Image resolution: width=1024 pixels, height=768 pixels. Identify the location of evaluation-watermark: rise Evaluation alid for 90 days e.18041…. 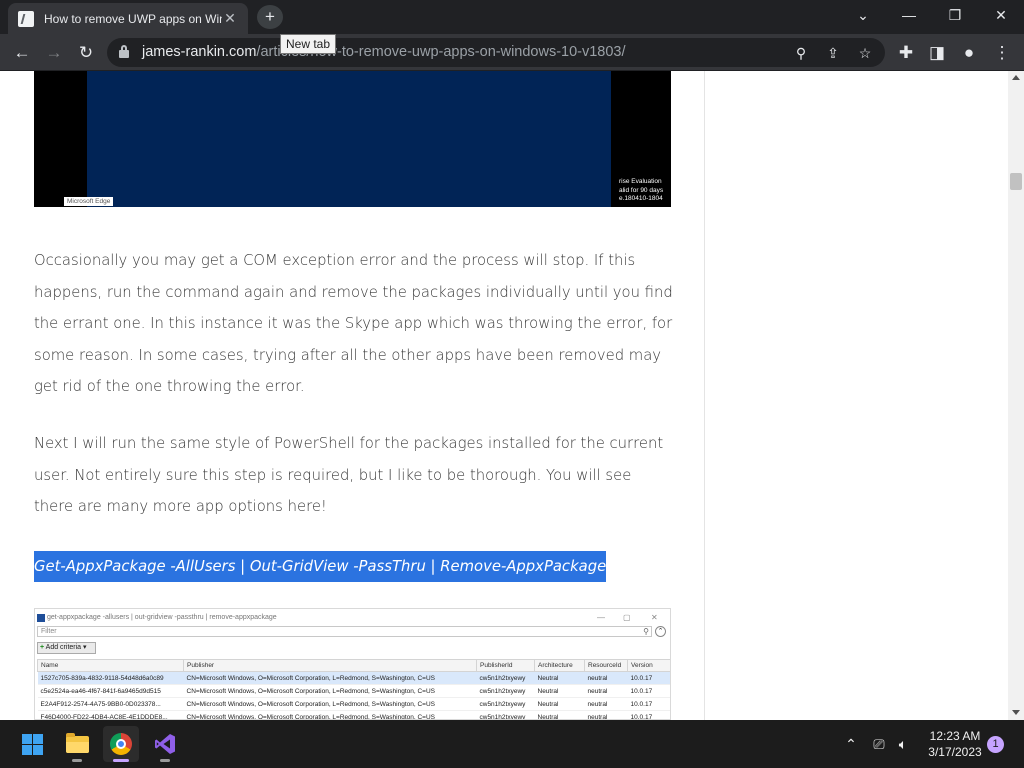
(641, 190).